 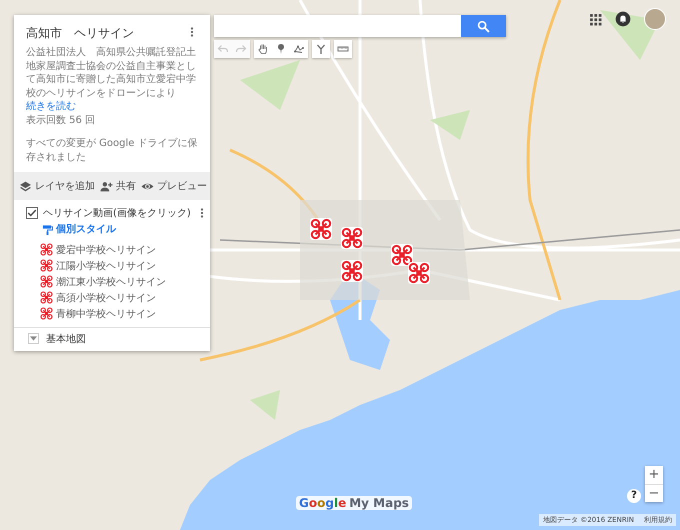 I want to click on route-icon, so click(x=321, y=49).